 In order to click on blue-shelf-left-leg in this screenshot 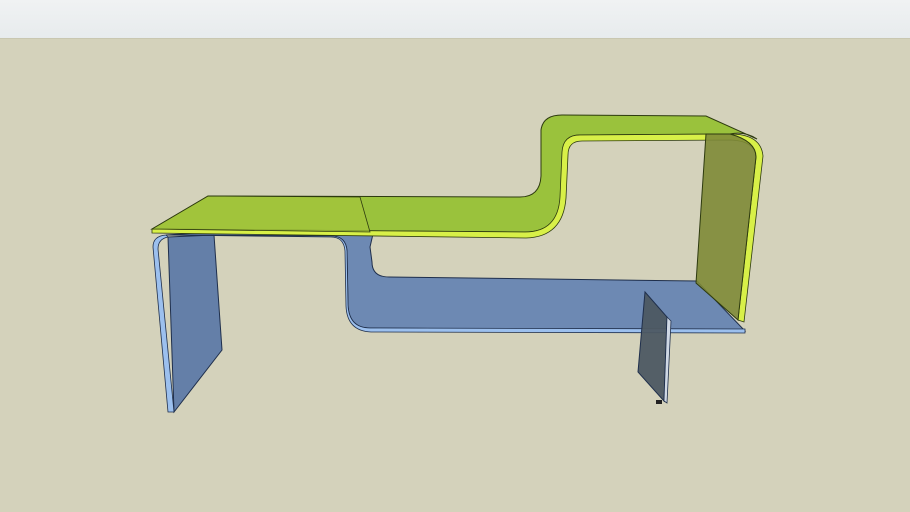, I will do `click(187, 324)`.